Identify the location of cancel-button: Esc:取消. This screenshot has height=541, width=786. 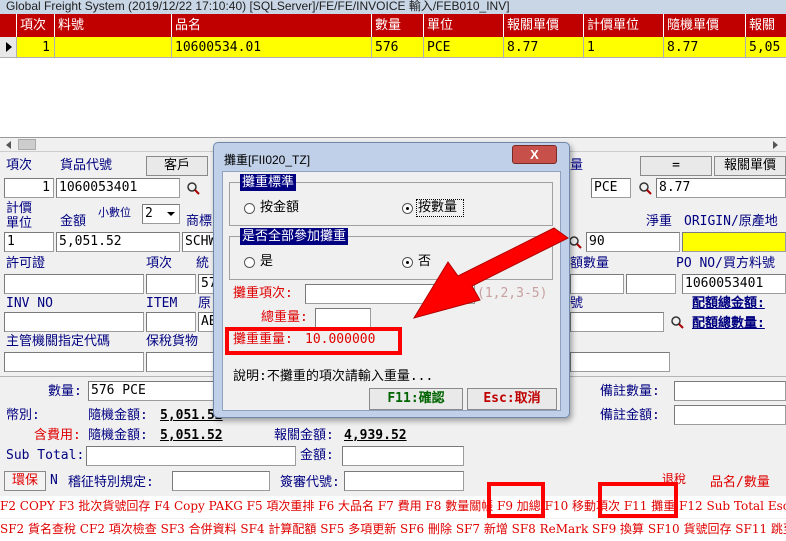
(512, 399).